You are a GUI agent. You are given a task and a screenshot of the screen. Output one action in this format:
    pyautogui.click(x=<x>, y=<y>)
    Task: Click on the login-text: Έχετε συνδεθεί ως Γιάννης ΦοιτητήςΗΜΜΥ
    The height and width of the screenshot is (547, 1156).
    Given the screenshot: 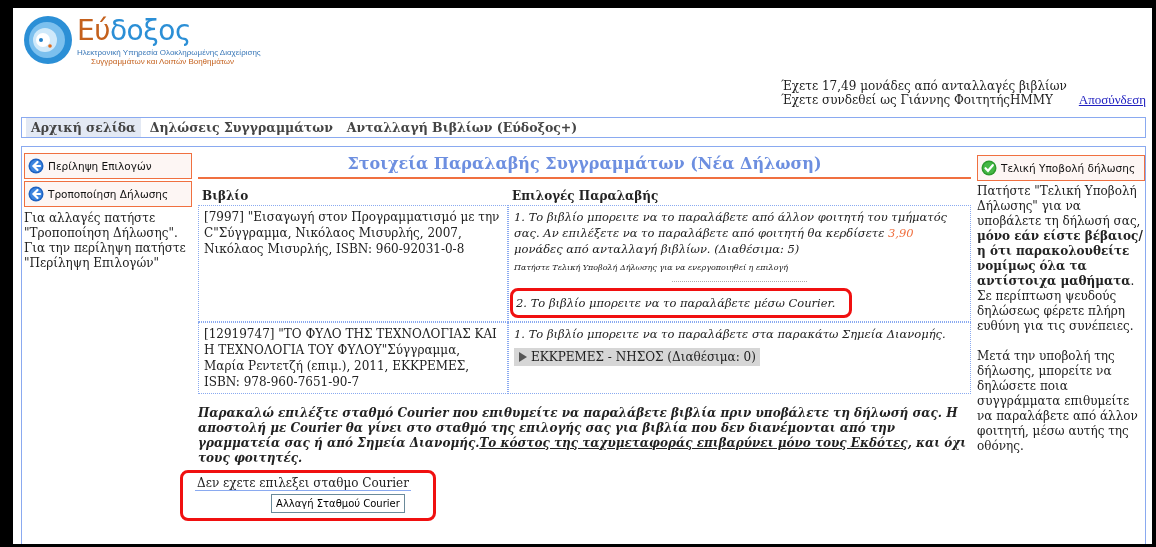 What is the action you would take?
    pyautogui.click(x=917, y=100)
    